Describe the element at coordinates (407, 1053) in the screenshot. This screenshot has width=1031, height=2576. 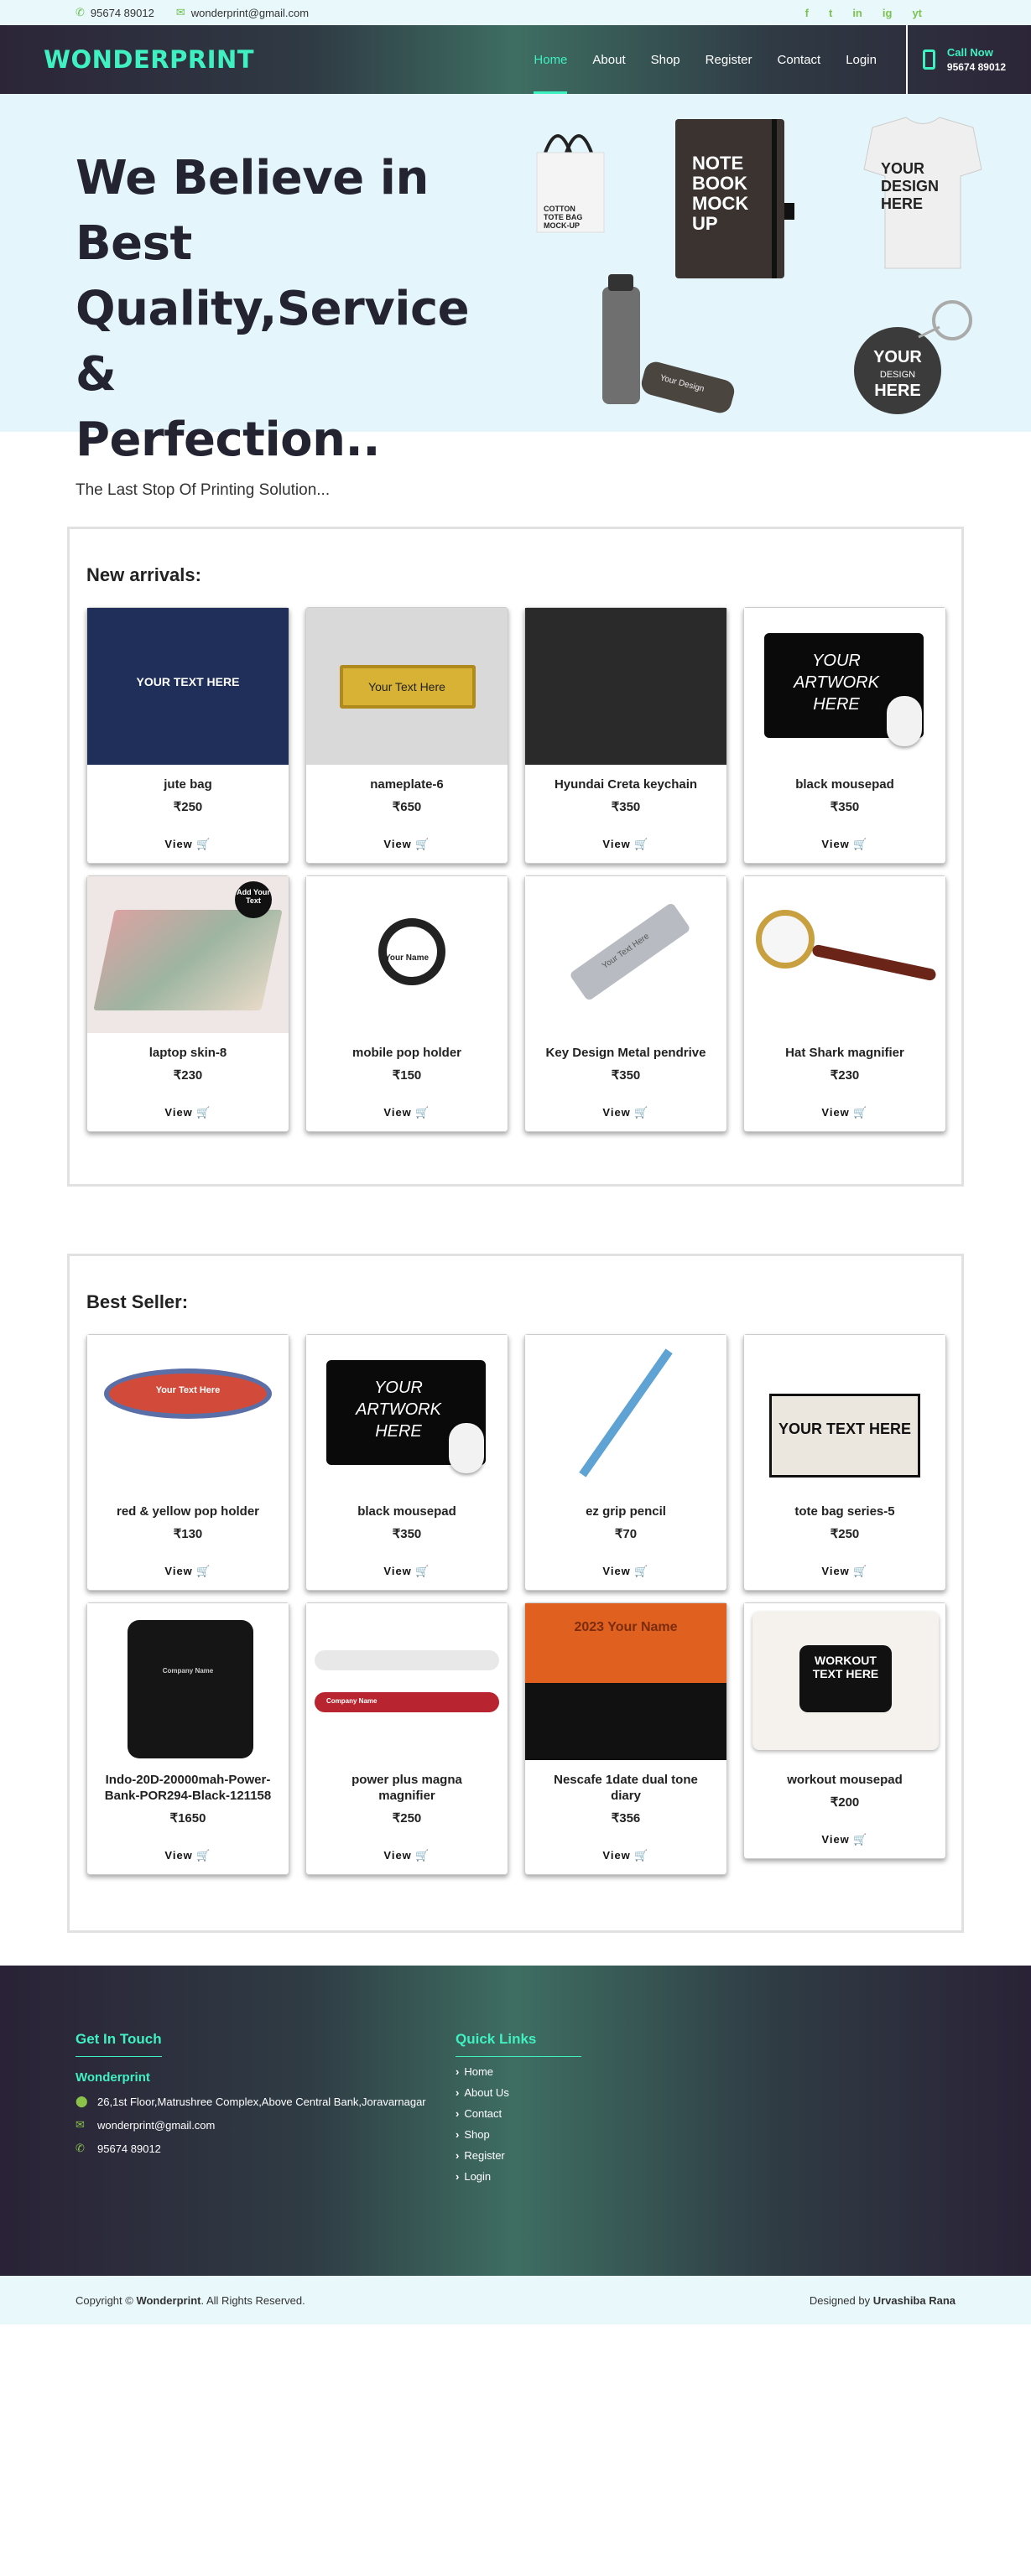
I see `product-name: mobile pop holder` at that location.